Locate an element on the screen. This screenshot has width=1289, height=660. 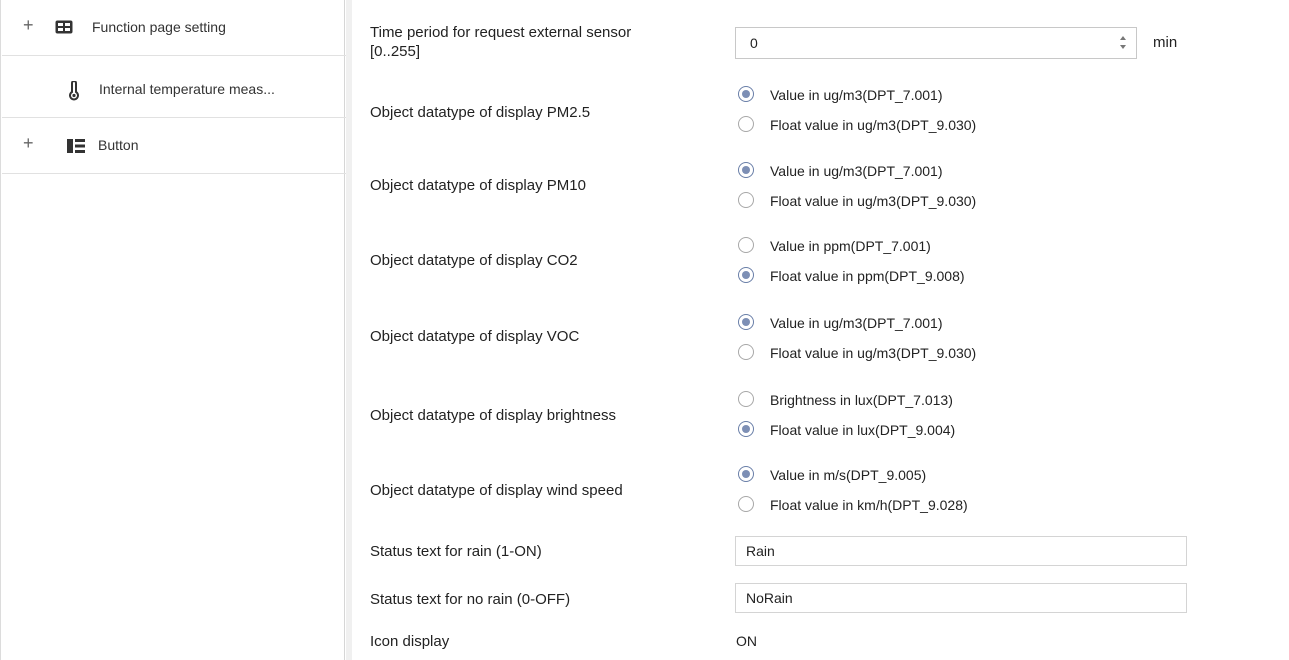
co2-option-0-label: Value in ppm(DPT_7.001) is located at coordinates (850, 246).